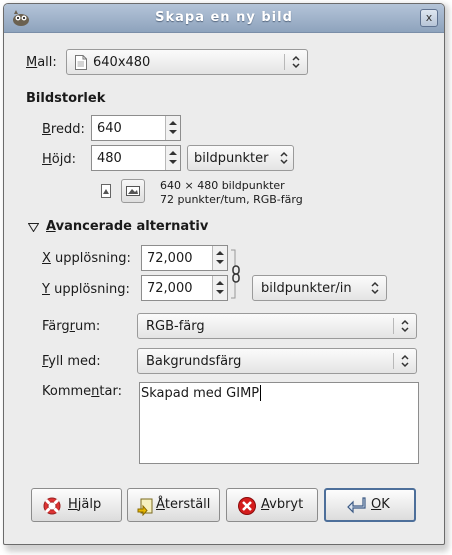 This screenshot has height=555, width=452. I want to click on colorspace-combo: RGB-färg, so click(277, 326).